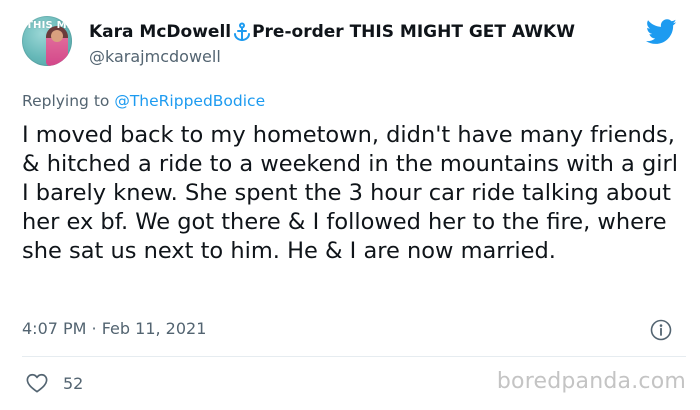 This screenshot has height=410, width=700. Describe the element at coordinates (242, 32) in the screenshot. I see `anchor-icon` at that location.